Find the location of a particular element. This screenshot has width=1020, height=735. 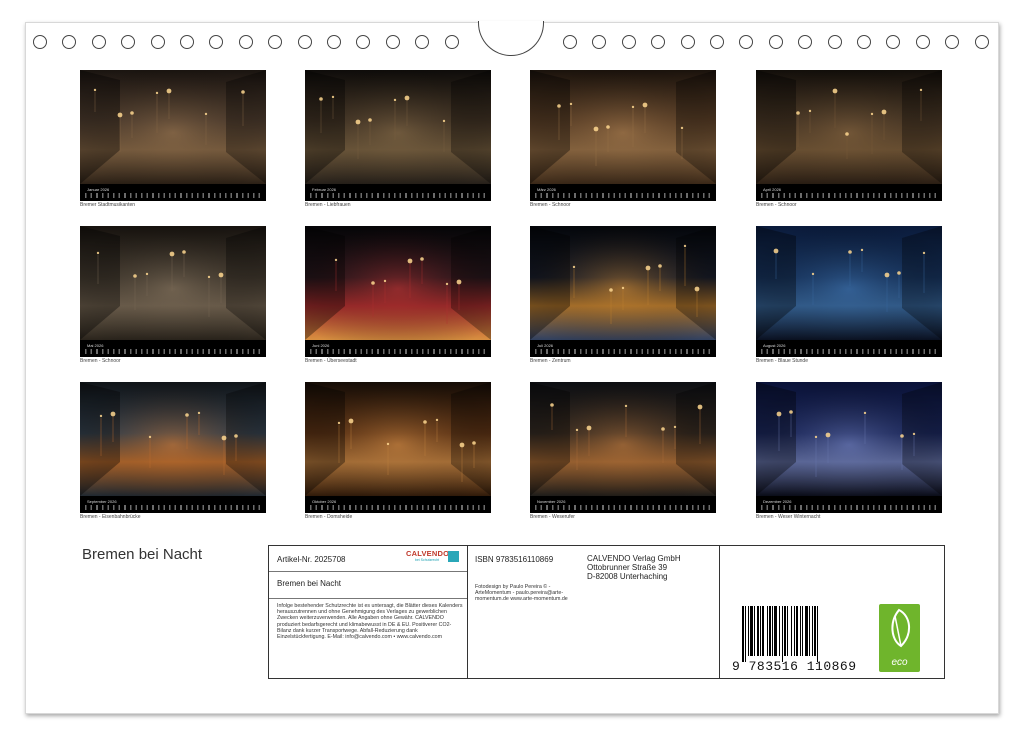

calendar-title: Bremen bei Nacht is located at coordinates (142, 554).